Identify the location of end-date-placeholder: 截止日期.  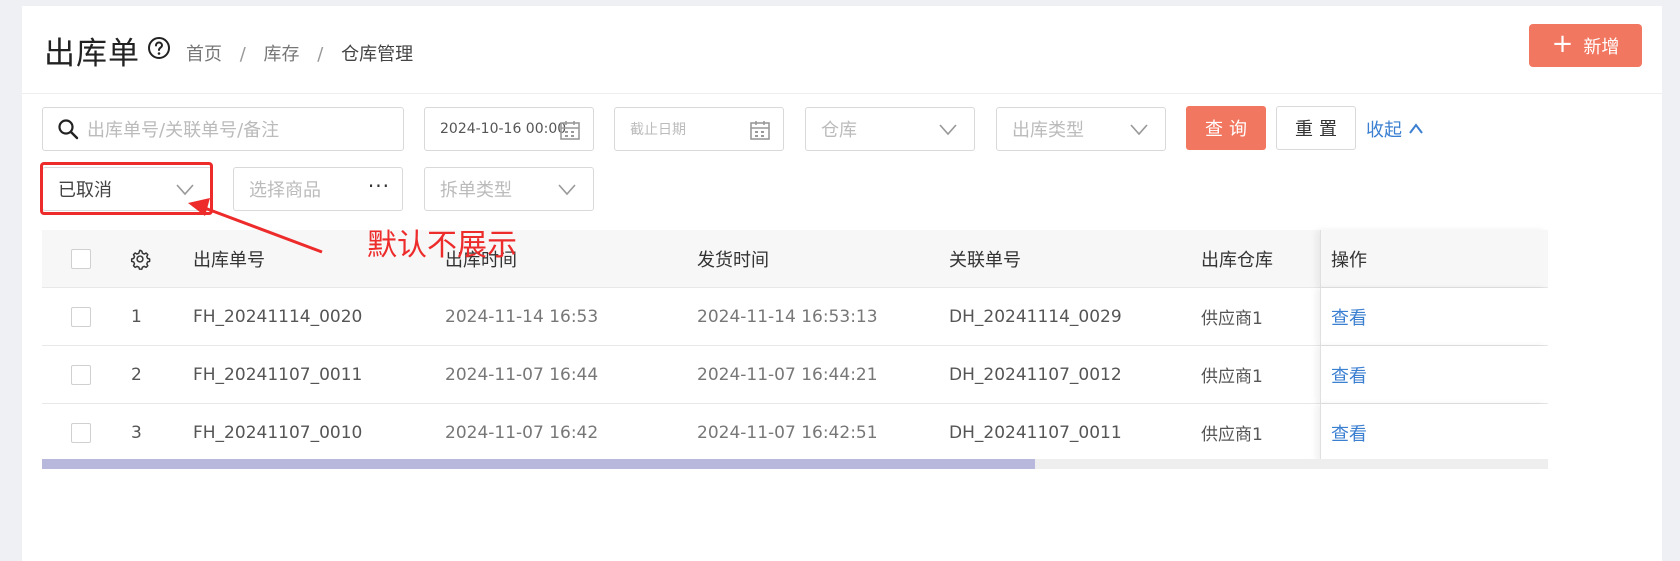
(658, 130).